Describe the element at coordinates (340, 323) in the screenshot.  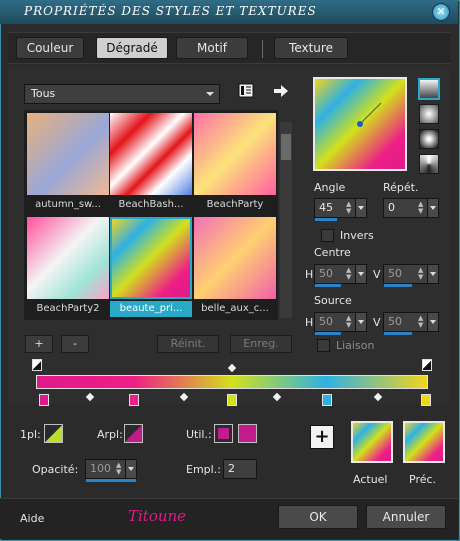
I see `source-h-field: 50 ▲ ▼` at that location.